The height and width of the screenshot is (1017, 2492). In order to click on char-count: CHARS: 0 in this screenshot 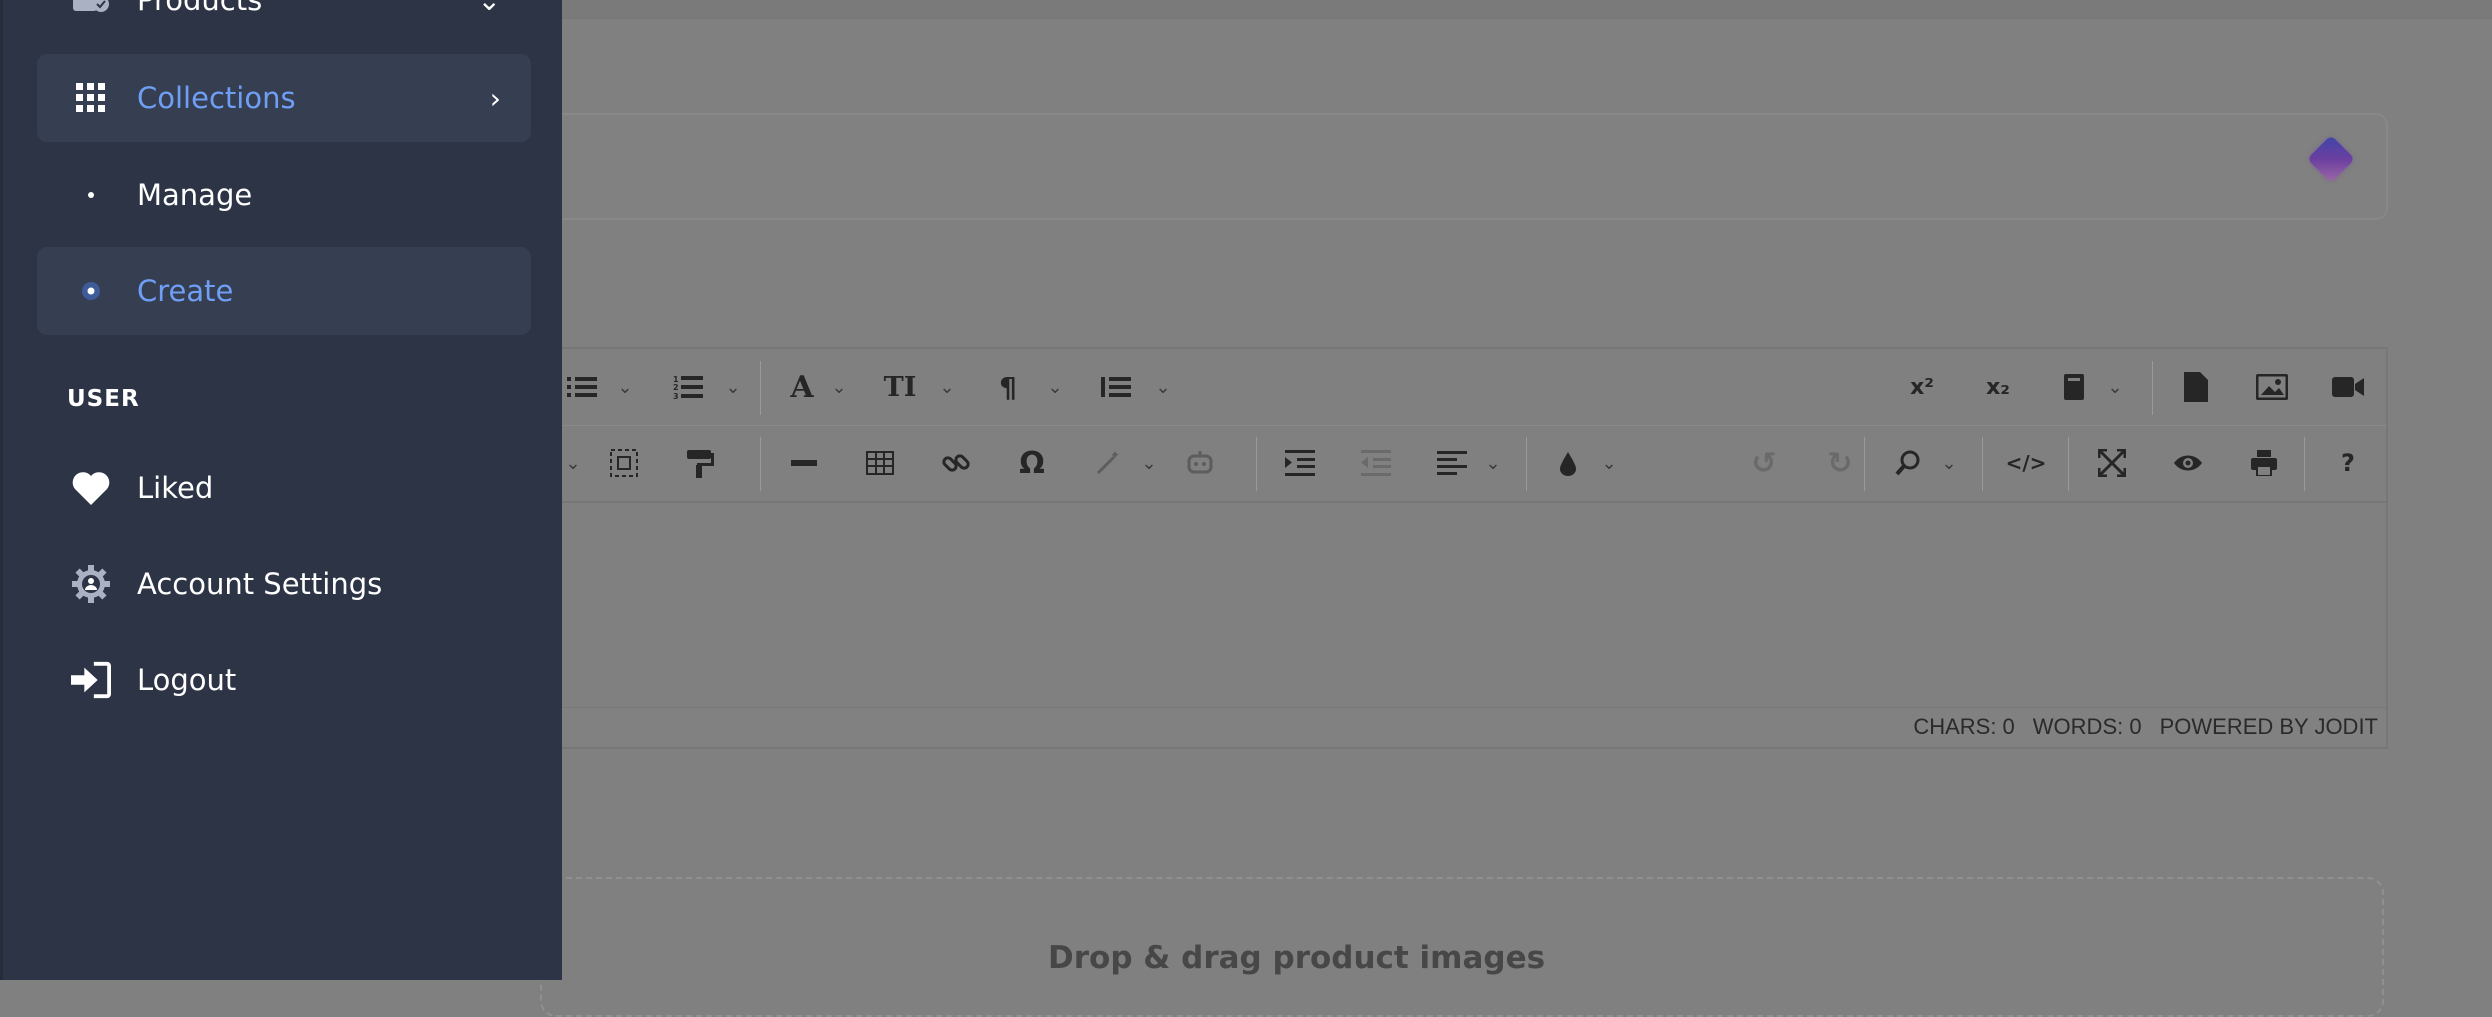, I will do `click(1964, 726)`.